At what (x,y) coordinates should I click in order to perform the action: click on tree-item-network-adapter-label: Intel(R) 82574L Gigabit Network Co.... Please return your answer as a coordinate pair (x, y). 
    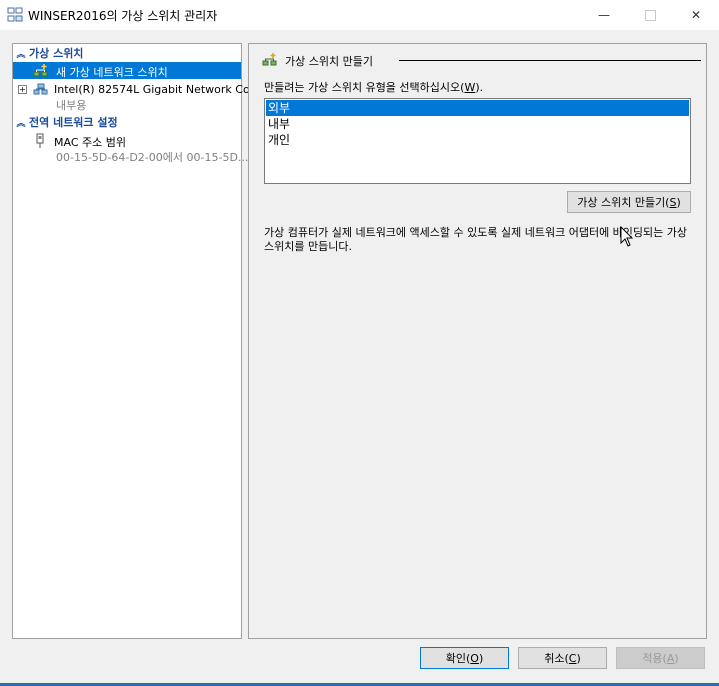
    Looking at the image, I should click on (157, 89).